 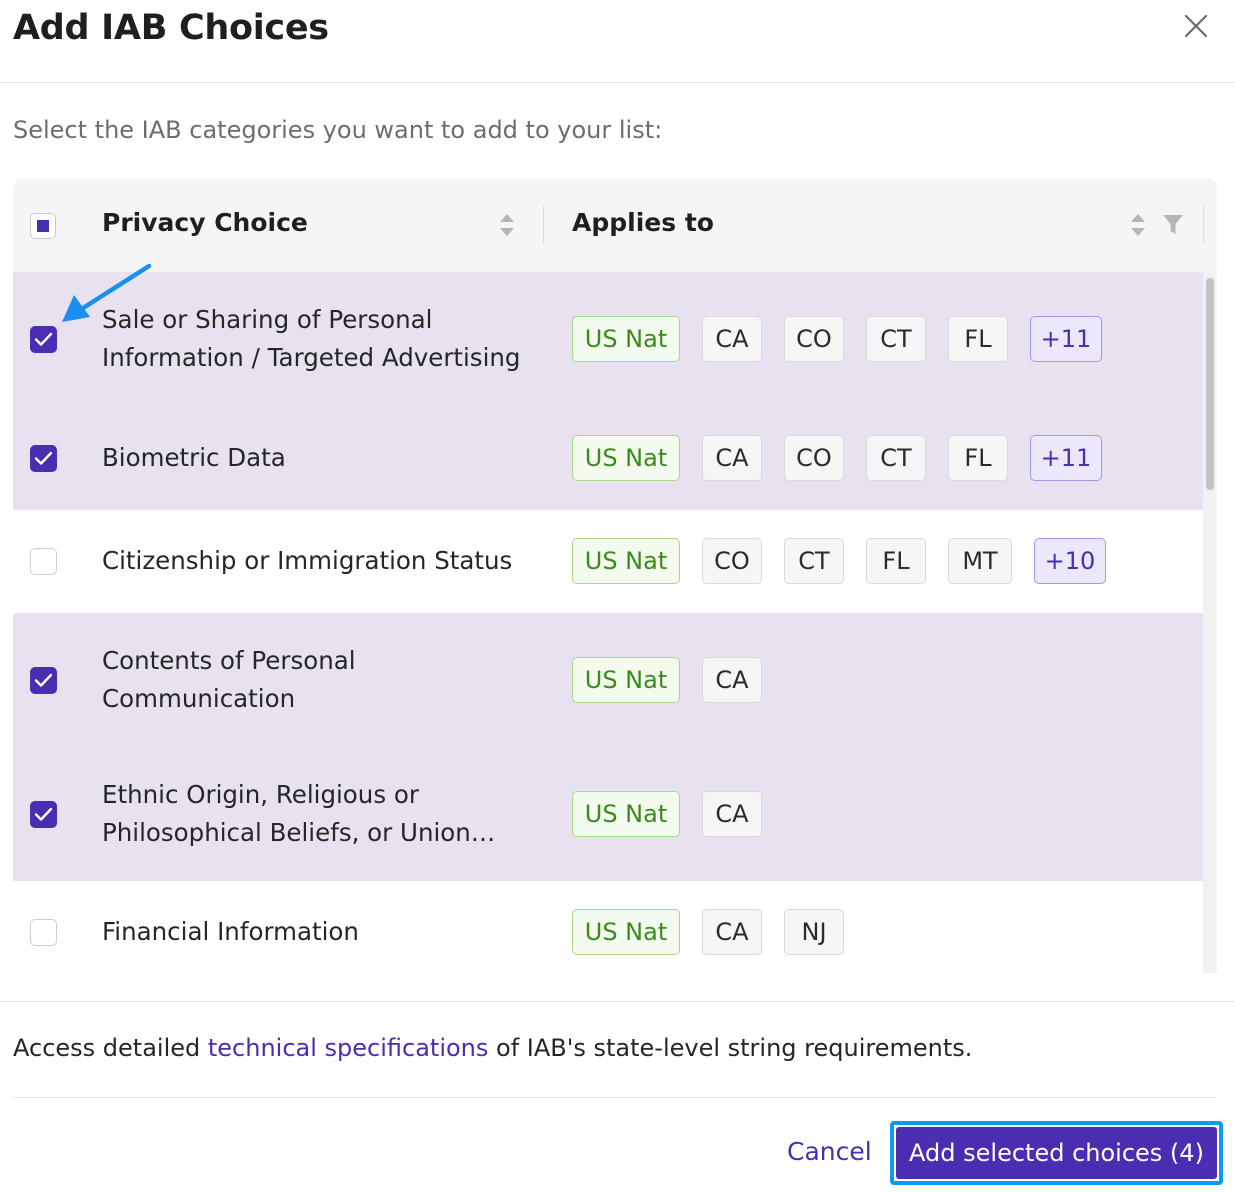 I want to click on select-all-checkbox, so click(x=43, y=226).